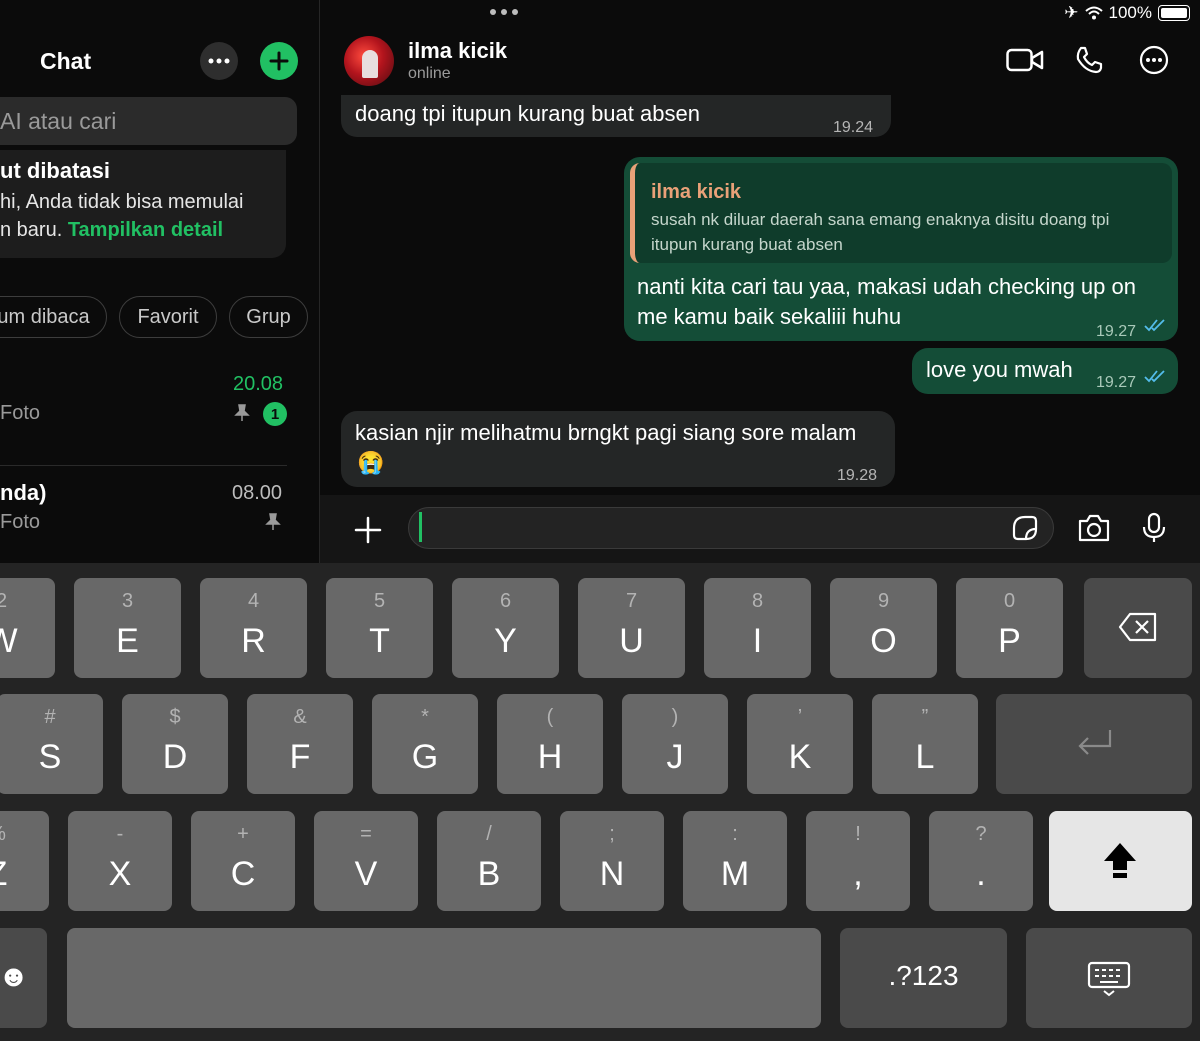 This screenshot has height=1041, width=1200. I want to click on attach-button, so click(368, 530).